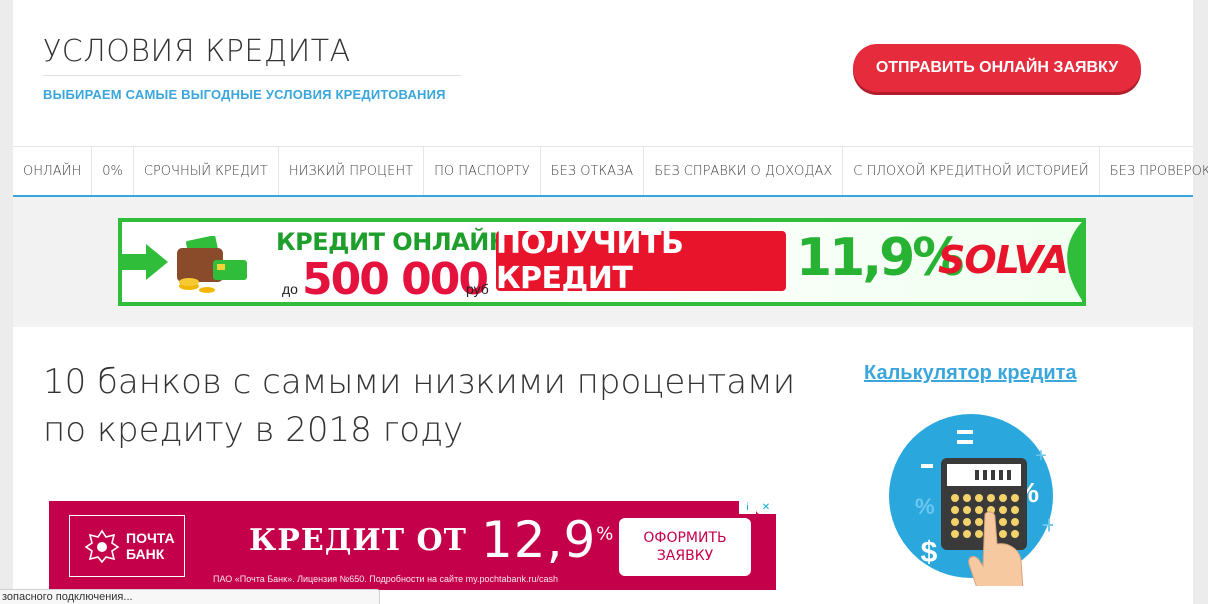  Describe the element at coordinates (970, 373) in the screenshot. I see `credit-calculator-link: Калькулятор кредита` at that location.